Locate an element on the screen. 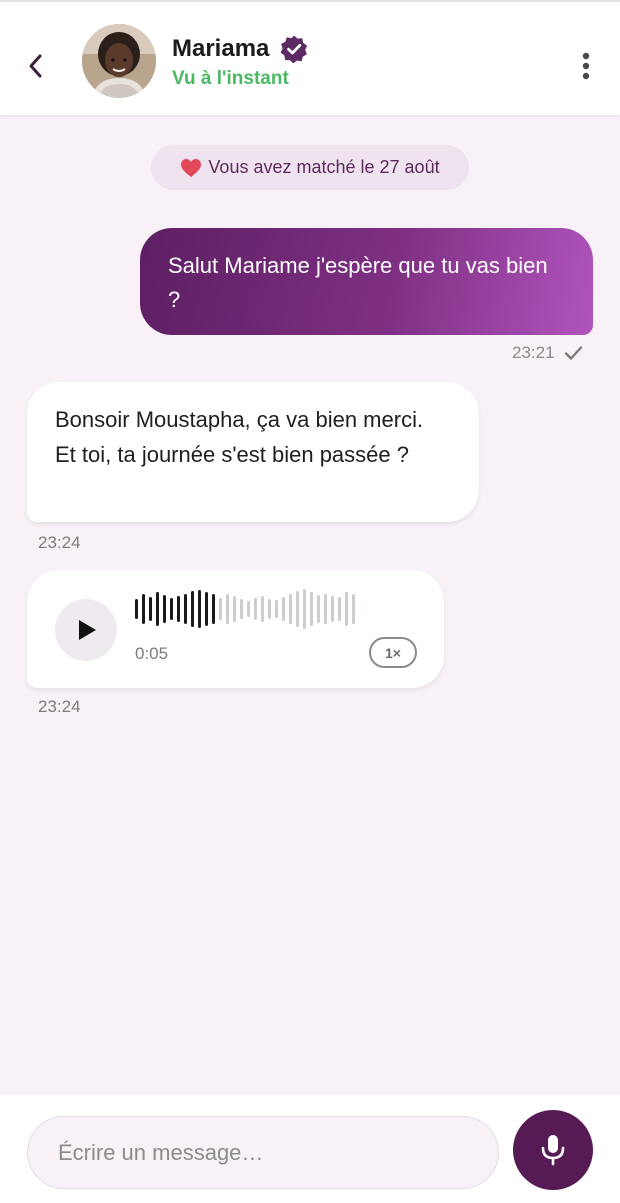  verified-badge-icon is located at coordinates (294, 49).